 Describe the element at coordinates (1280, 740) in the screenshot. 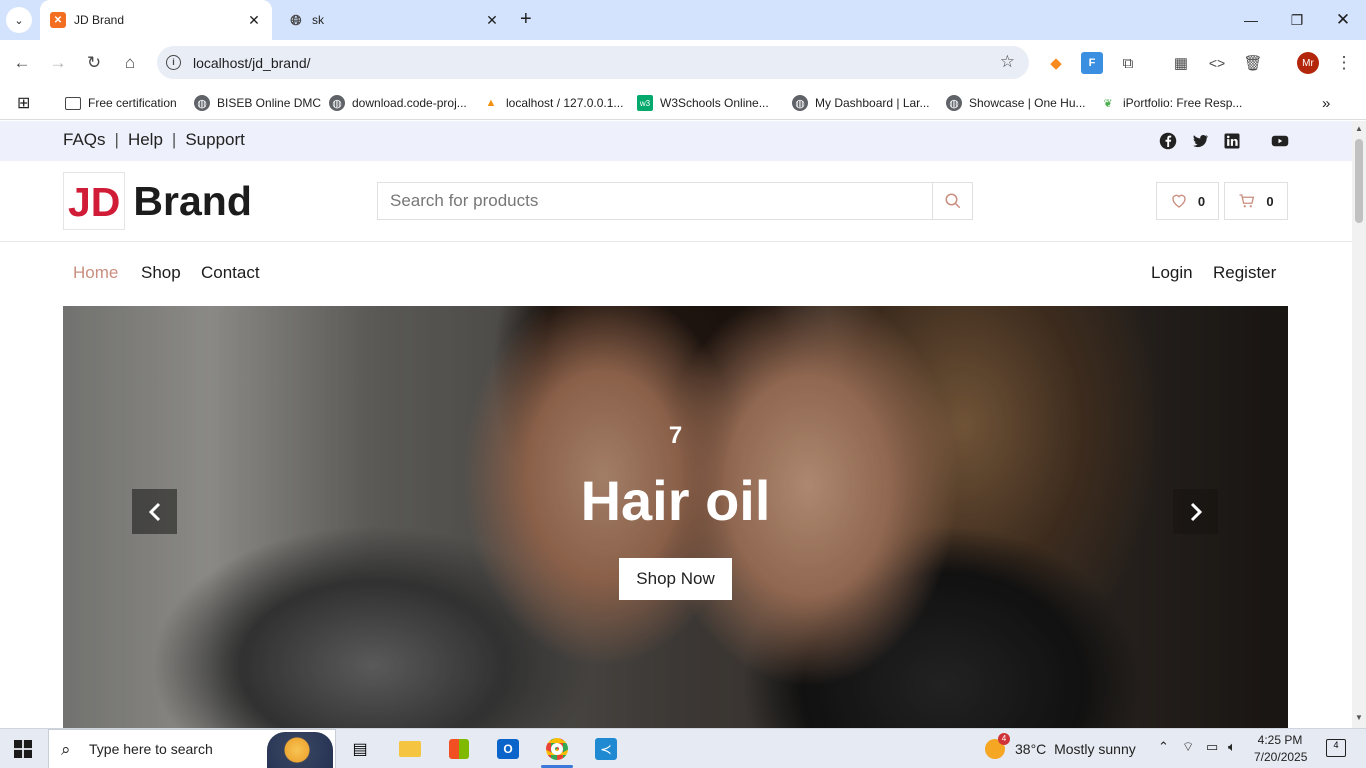

I see `clock-time: 4:25 PM` at that location.